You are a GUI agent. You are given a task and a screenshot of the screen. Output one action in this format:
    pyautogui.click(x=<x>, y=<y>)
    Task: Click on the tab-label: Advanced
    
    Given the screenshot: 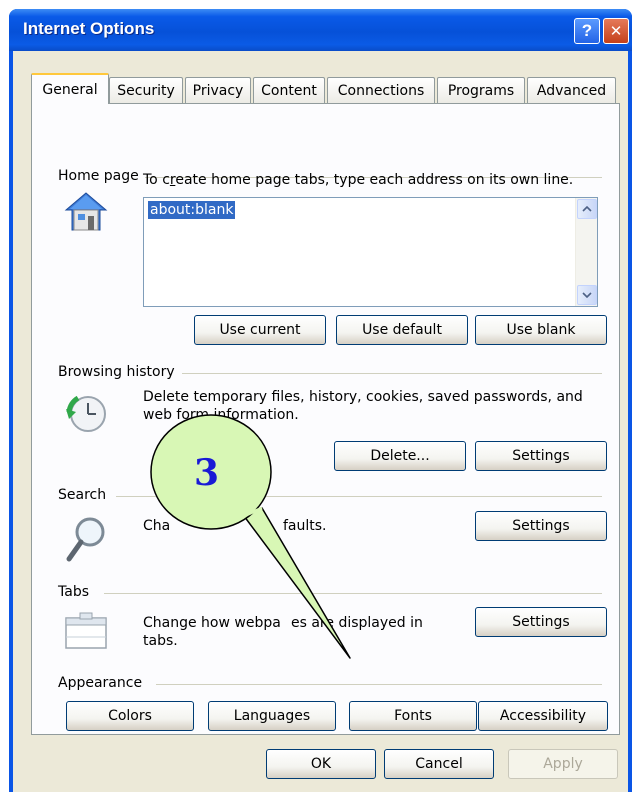 What is the action you would take?
    pyautogui.click(x=571, y=90)
    